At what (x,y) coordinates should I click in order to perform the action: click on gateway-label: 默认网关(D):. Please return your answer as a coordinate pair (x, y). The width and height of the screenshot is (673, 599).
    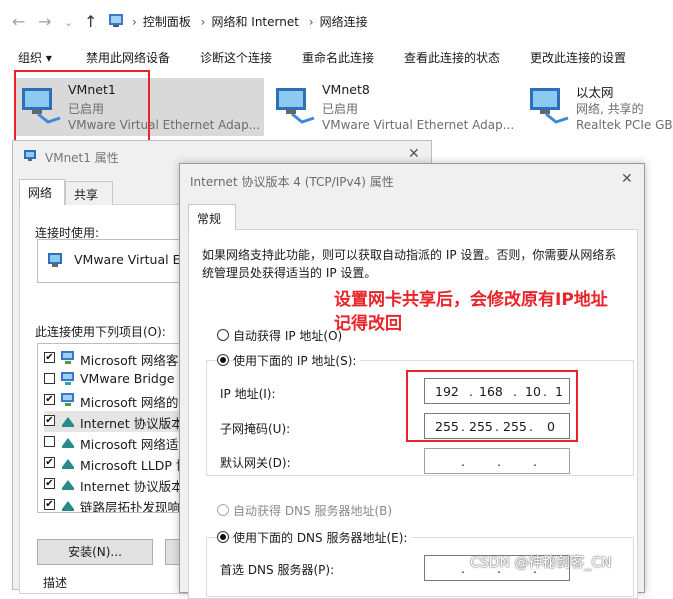
    Looking at the image, I should click on (255, 463).